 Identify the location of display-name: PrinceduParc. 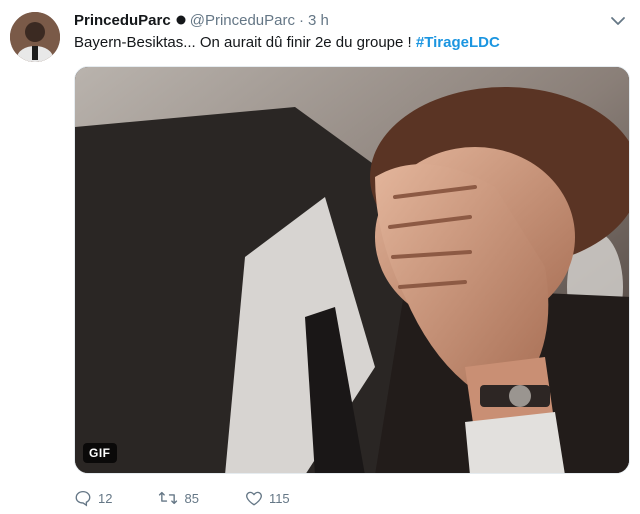
(122, 20).